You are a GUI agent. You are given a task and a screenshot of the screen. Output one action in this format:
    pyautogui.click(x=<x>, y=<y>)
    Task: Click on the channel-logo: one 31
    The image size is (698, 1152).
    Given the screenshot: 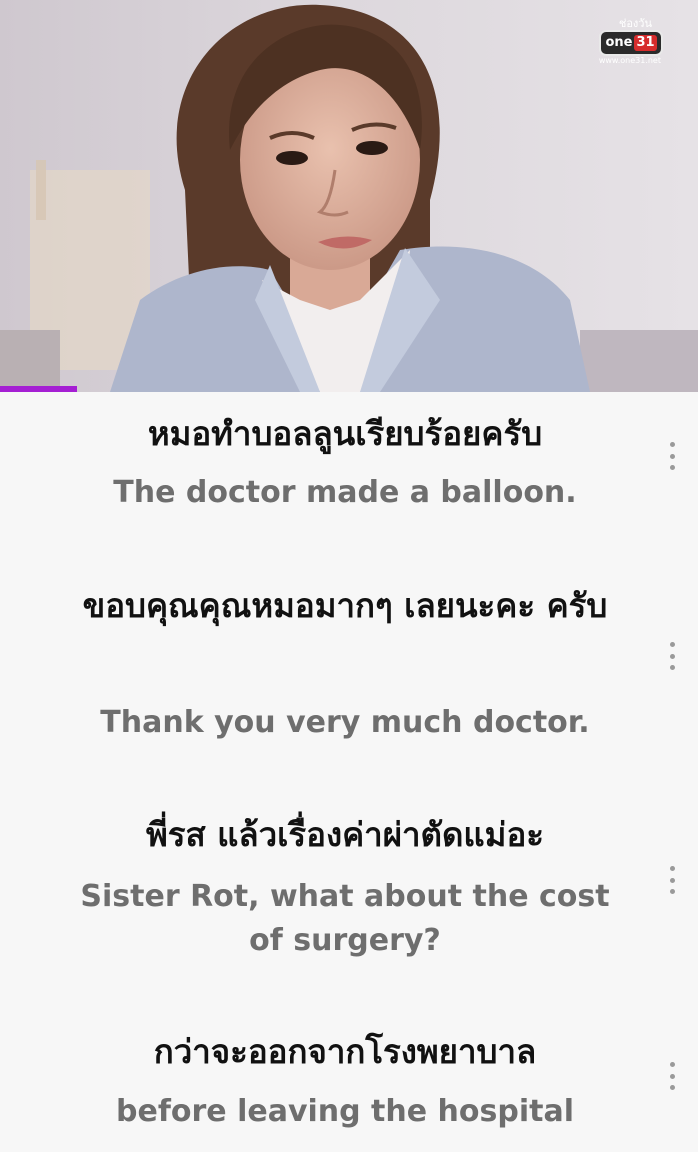 What is the action you would take?
    pyautogui.click(x=631, y=43)
    